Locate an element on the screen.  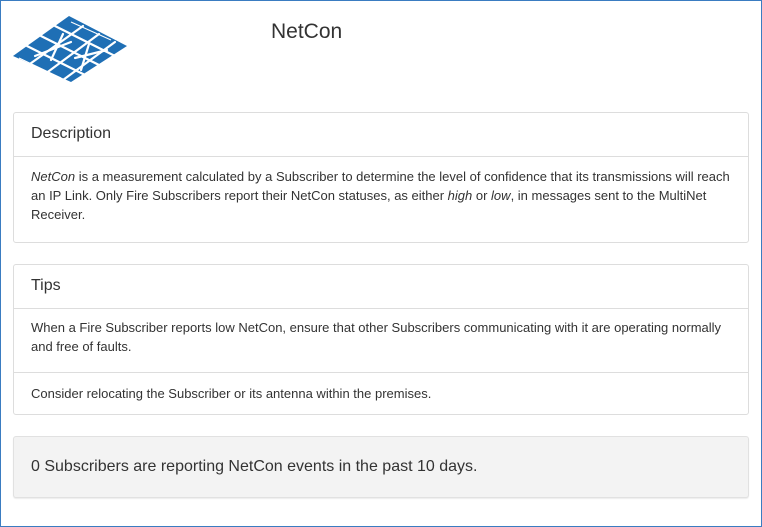
description-low: low is located at coordinates (501, 195).